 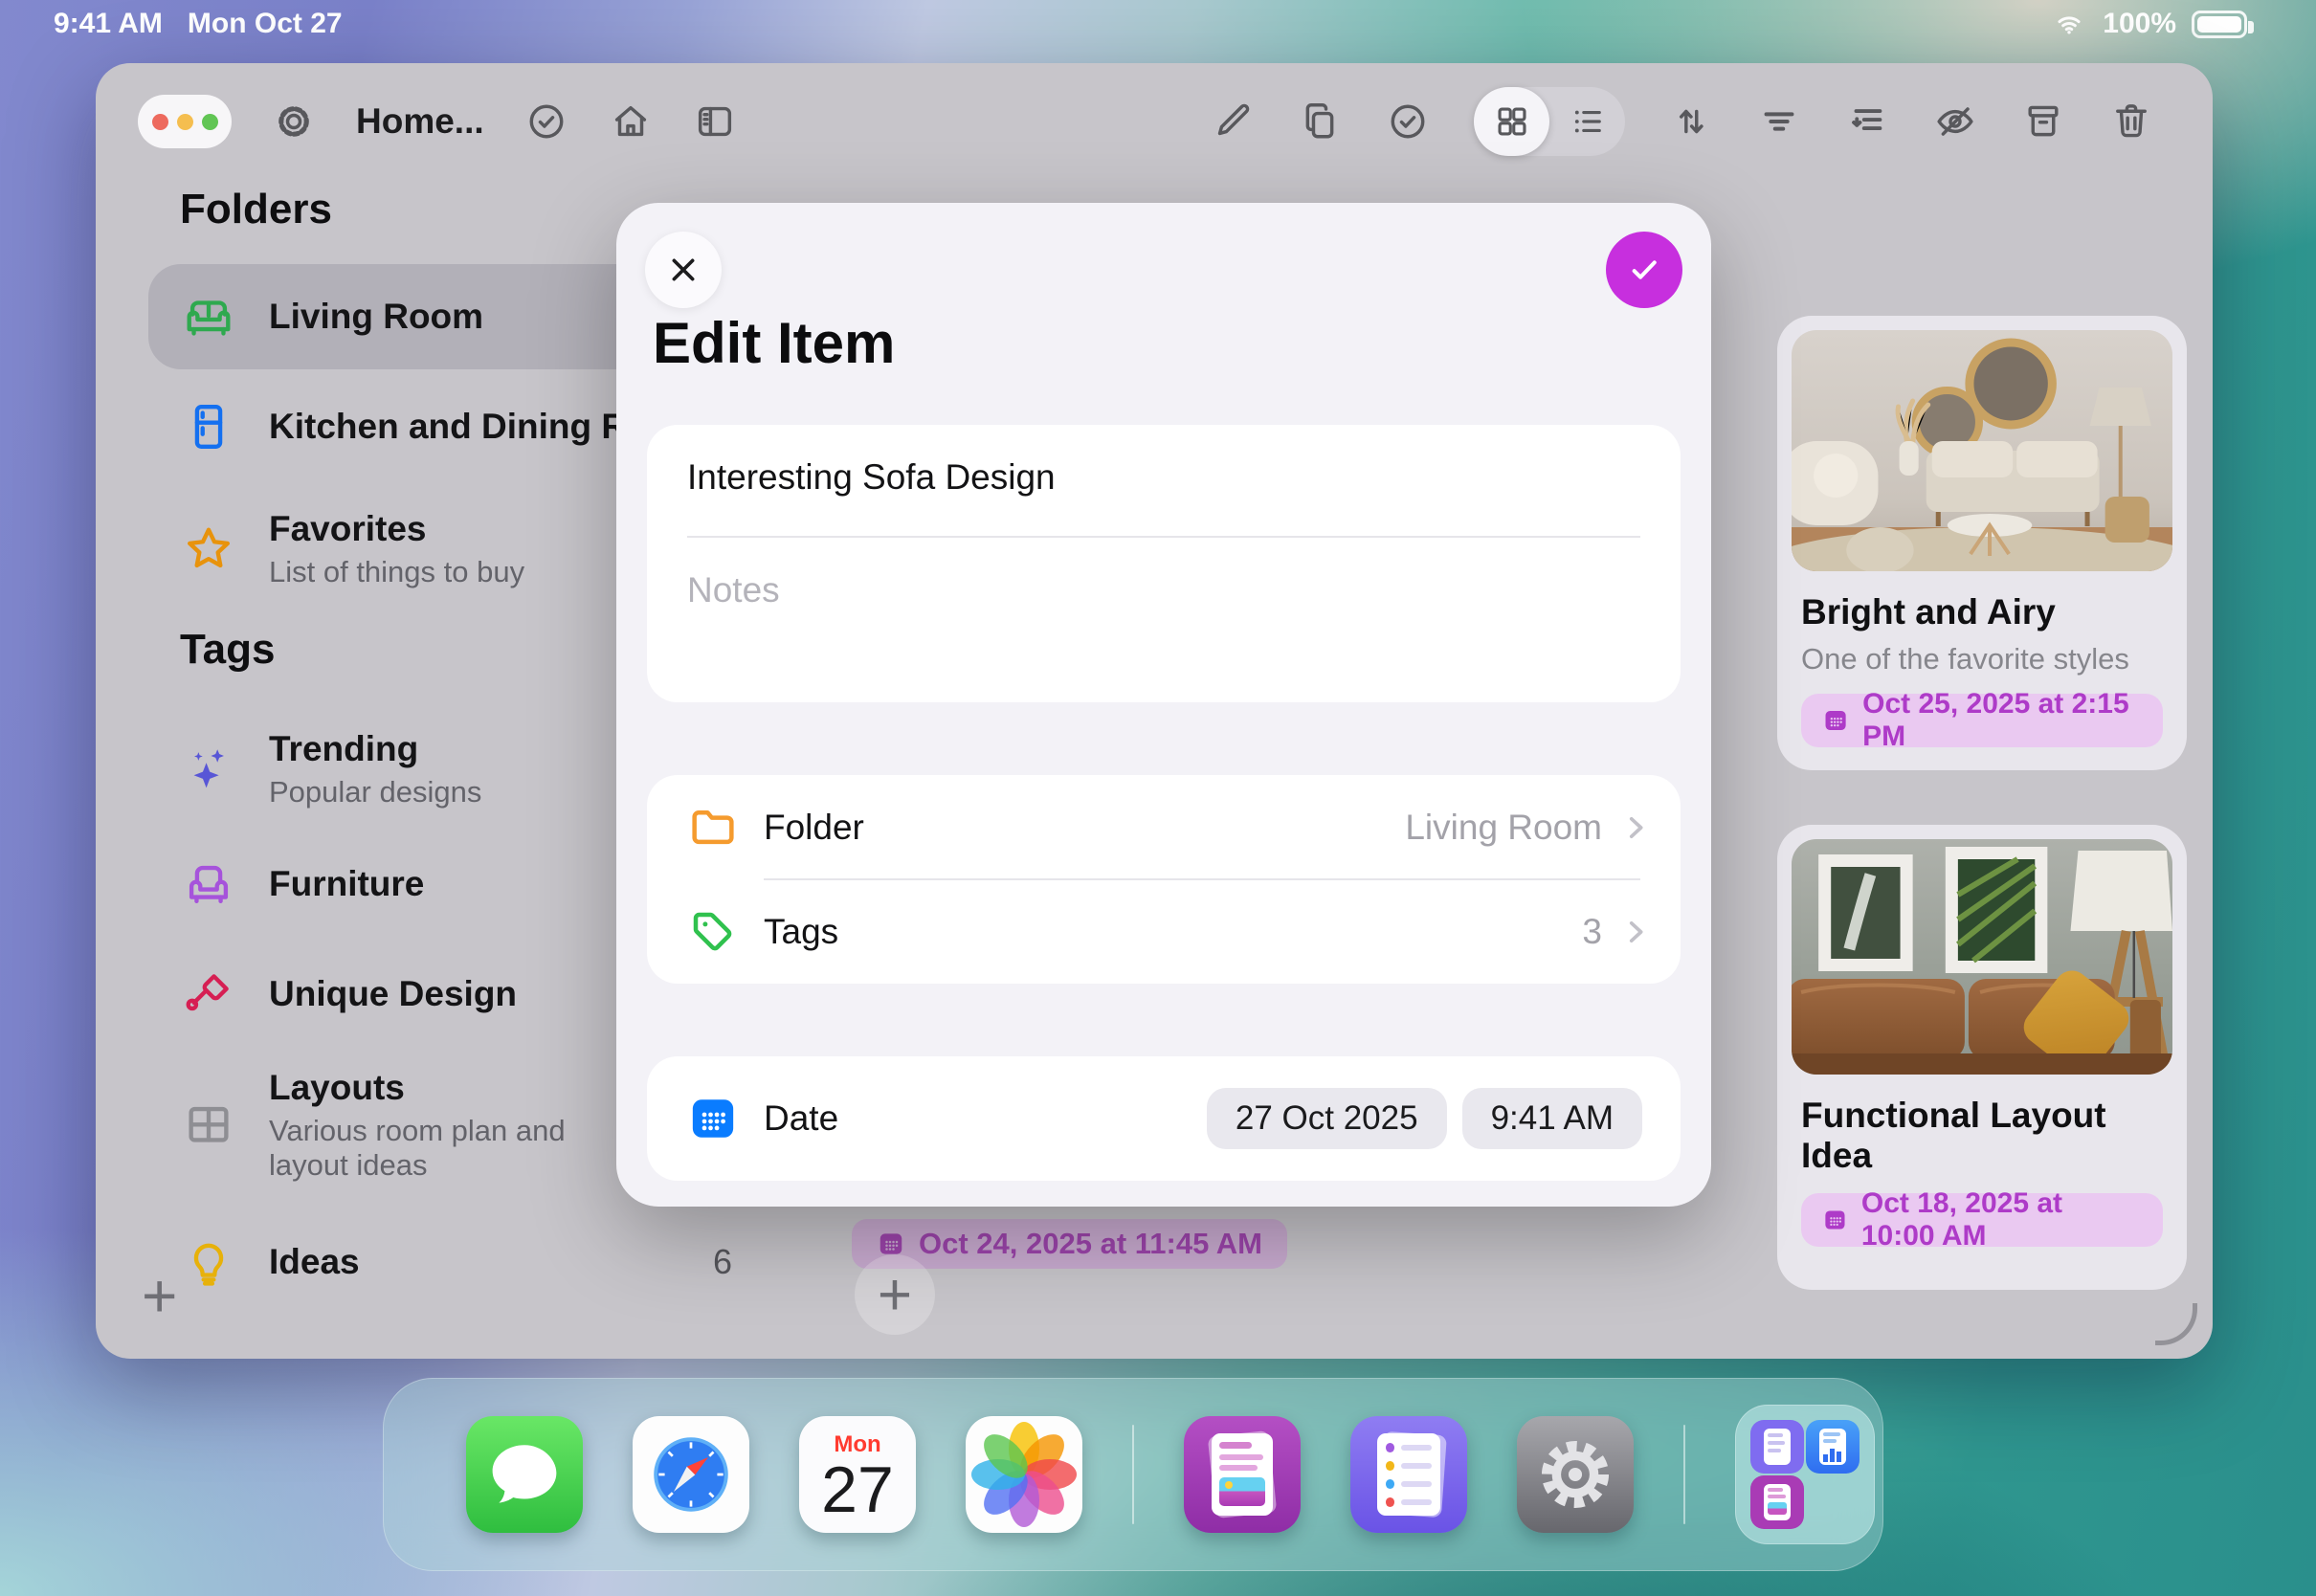 What do you see at coordinates (1232, 122) in the screenshot?
I see `pencil-icon` at bounding box center [1232, 122].